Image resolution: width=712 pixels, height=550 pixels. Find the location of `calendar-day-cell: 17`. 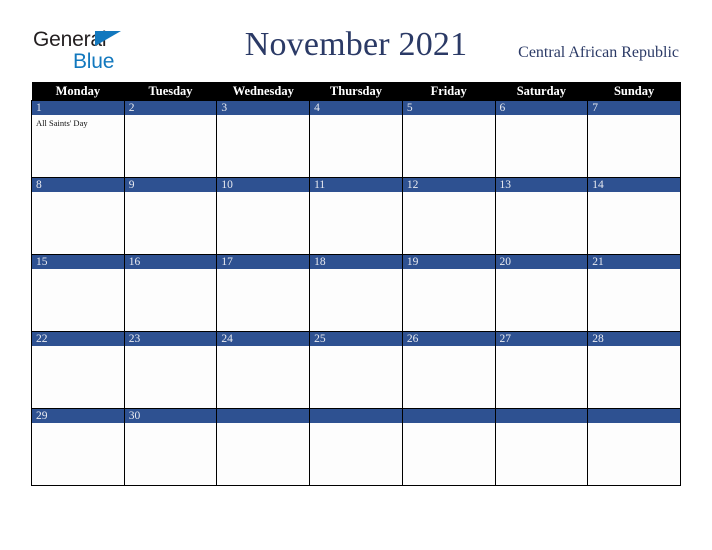

calendar-day-cell: 17 is located at coordinates (263, 293).